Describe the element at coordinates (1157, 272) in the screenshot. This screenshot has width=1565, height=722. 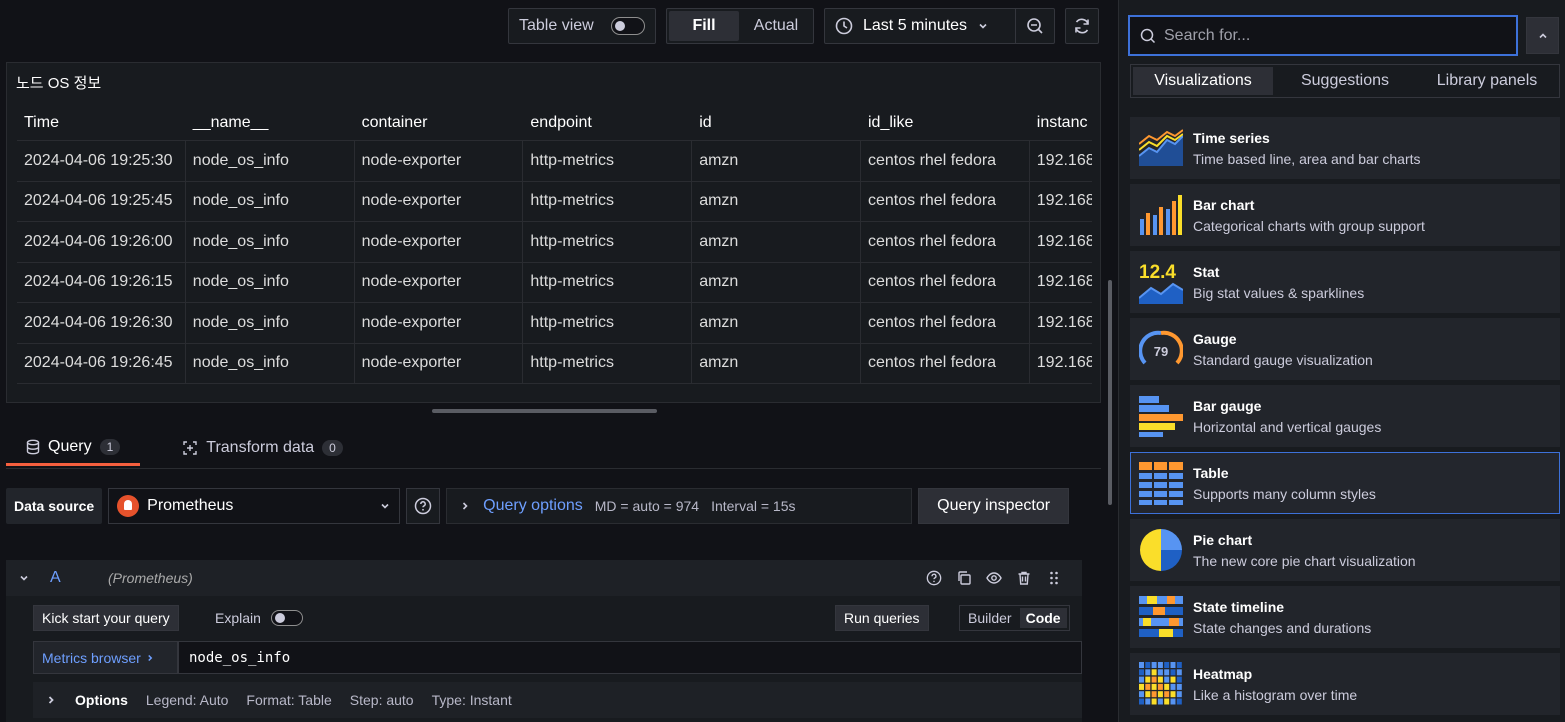
I see `stat-icon-value: 12.4` at that location.